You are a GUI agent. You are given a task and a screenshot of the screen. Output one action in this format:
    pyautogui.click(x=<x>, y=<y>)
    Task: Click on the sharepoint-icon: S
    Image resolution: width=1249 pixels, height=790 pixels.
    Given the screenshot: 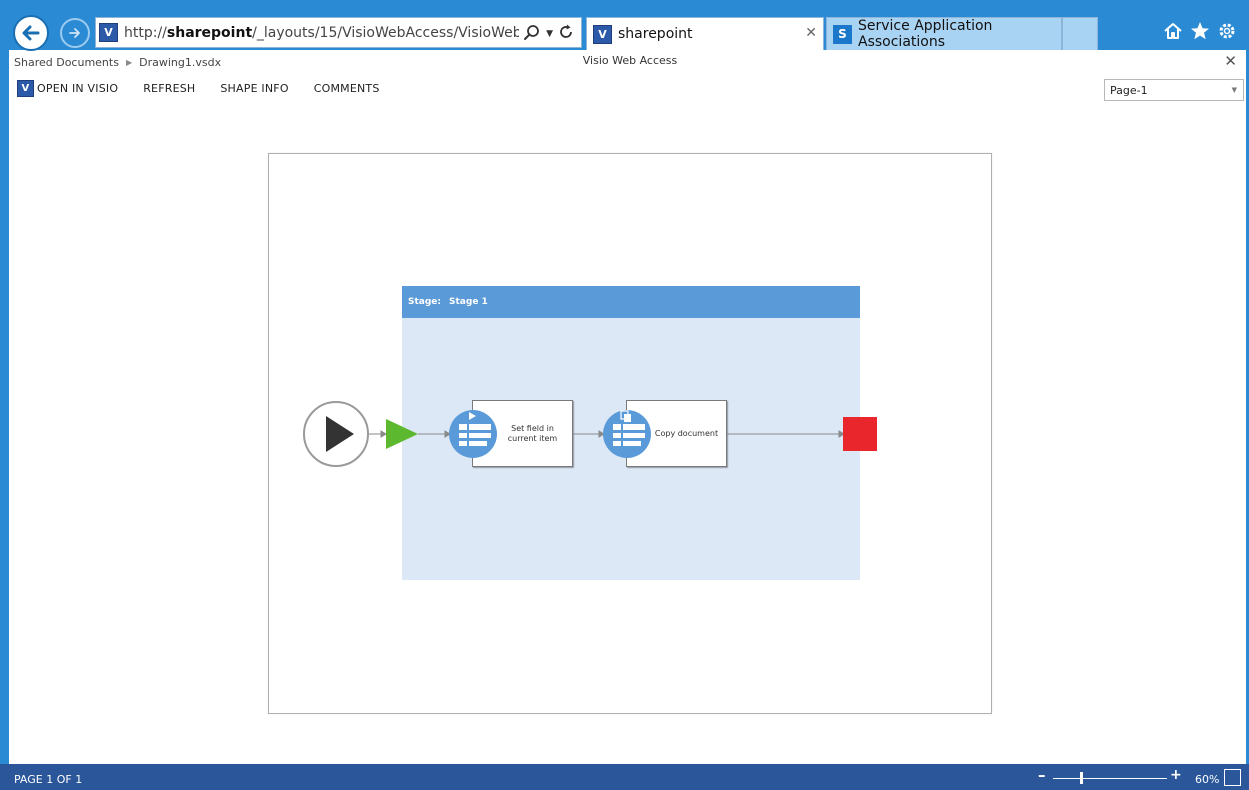 What is the action you would take?
    pyautogui.click(x=842, y=34)
    